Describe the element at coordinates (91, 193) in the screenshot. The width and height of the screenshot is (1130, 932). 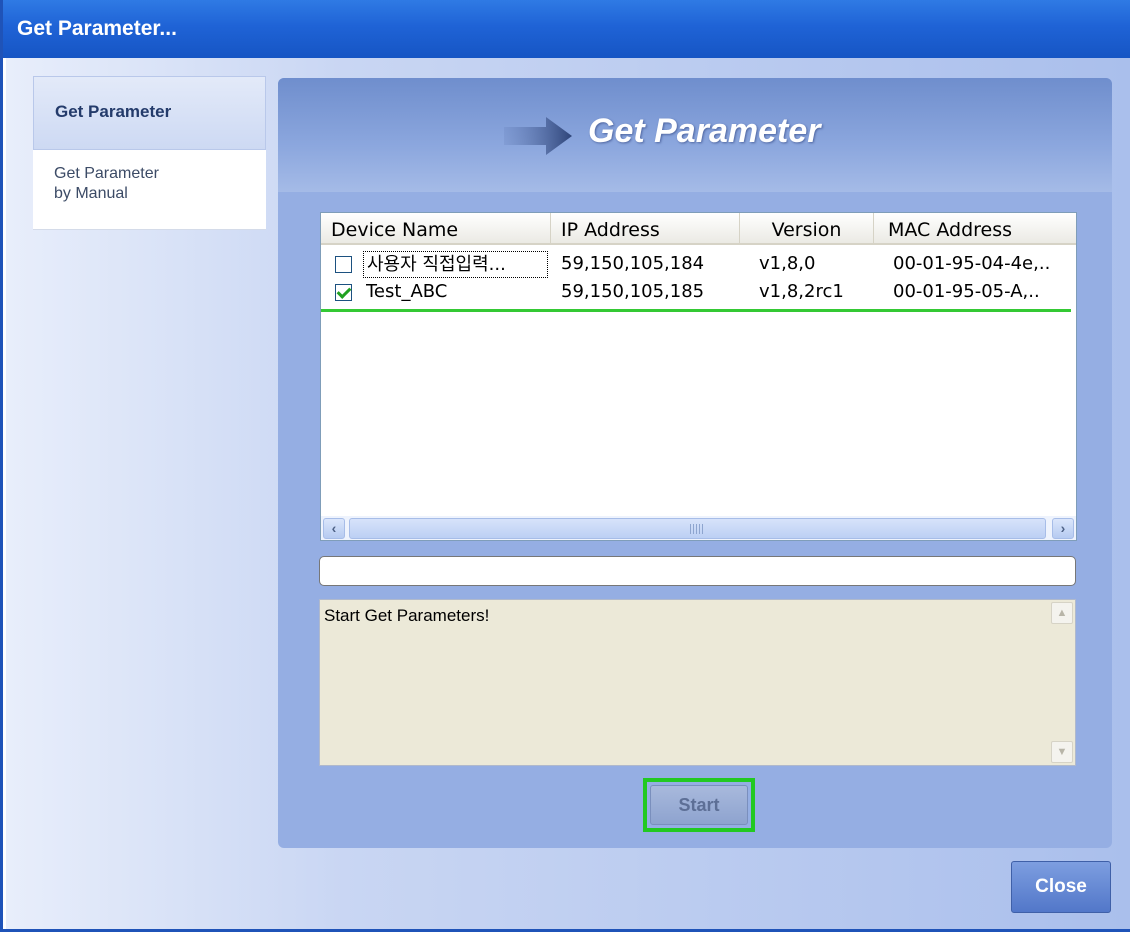
I see `sidebar-item-label-line2: by Manual` at that location.